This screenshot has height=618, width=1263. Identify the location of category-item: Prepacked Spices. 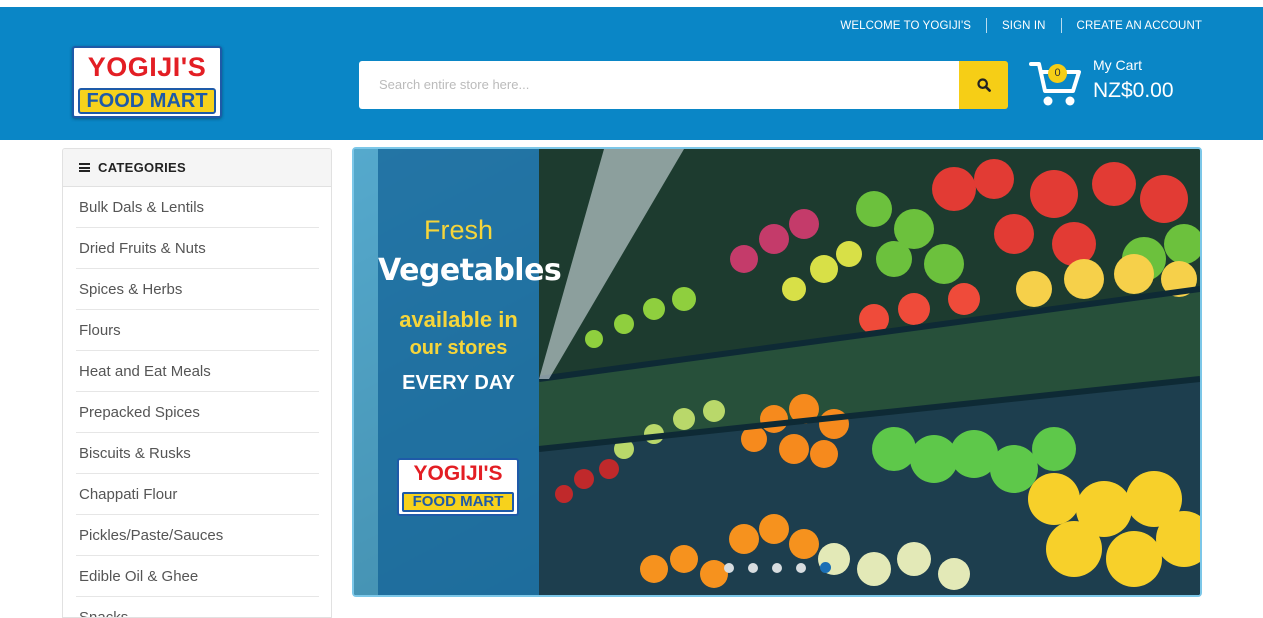
(197, 412).